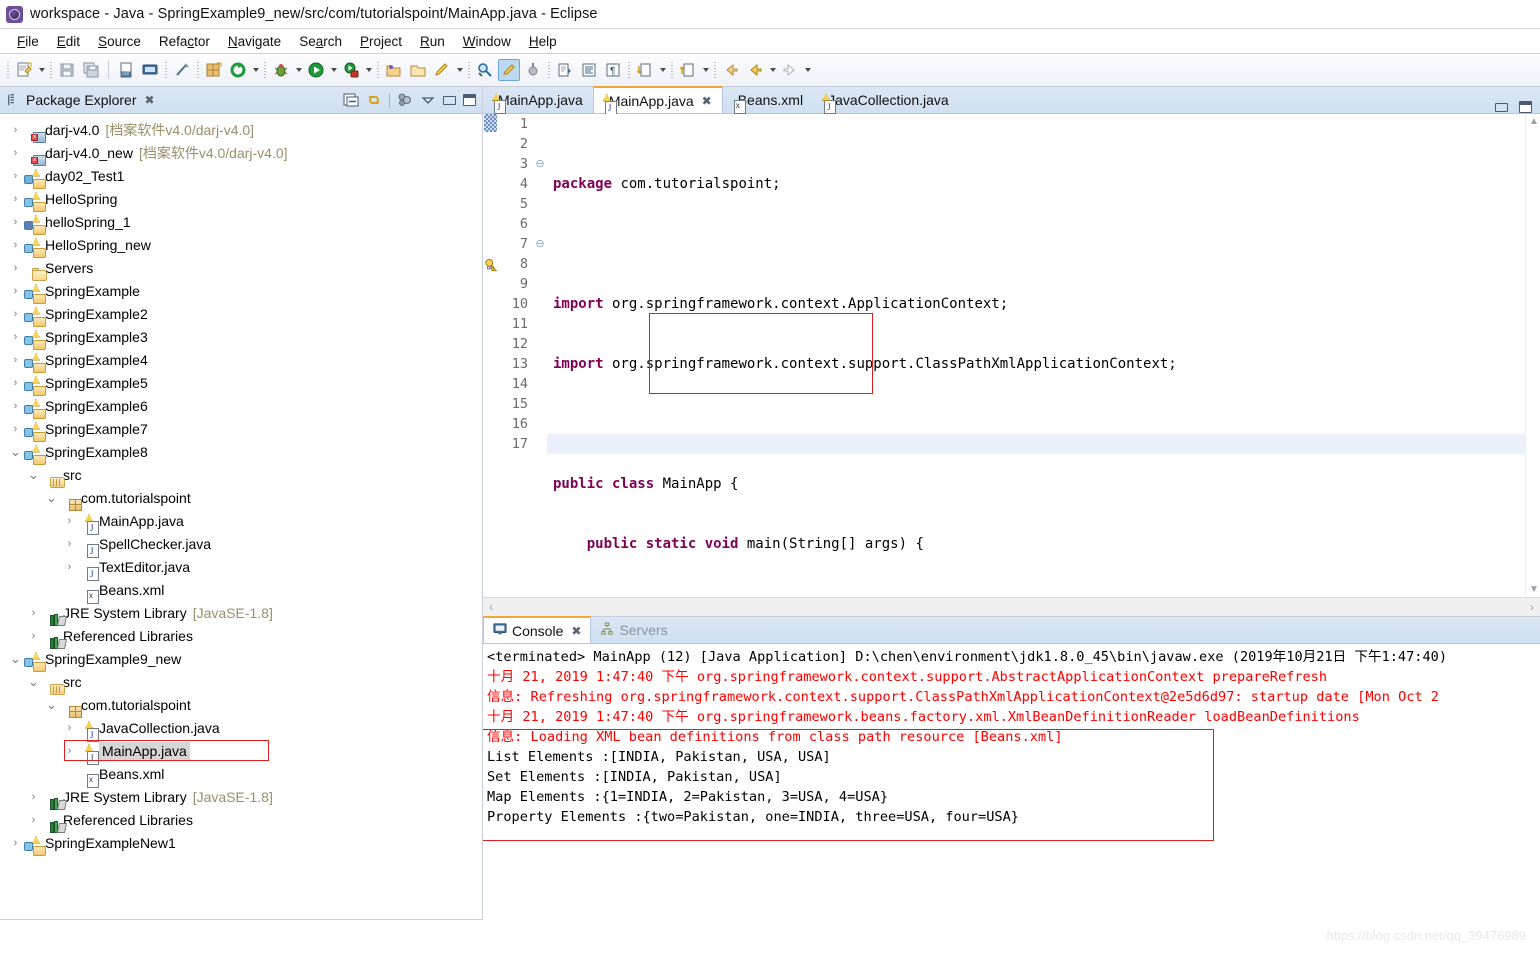 This screenshot has height=955, width=1540. I want to click on forward-back-icon, so click(755, 70).